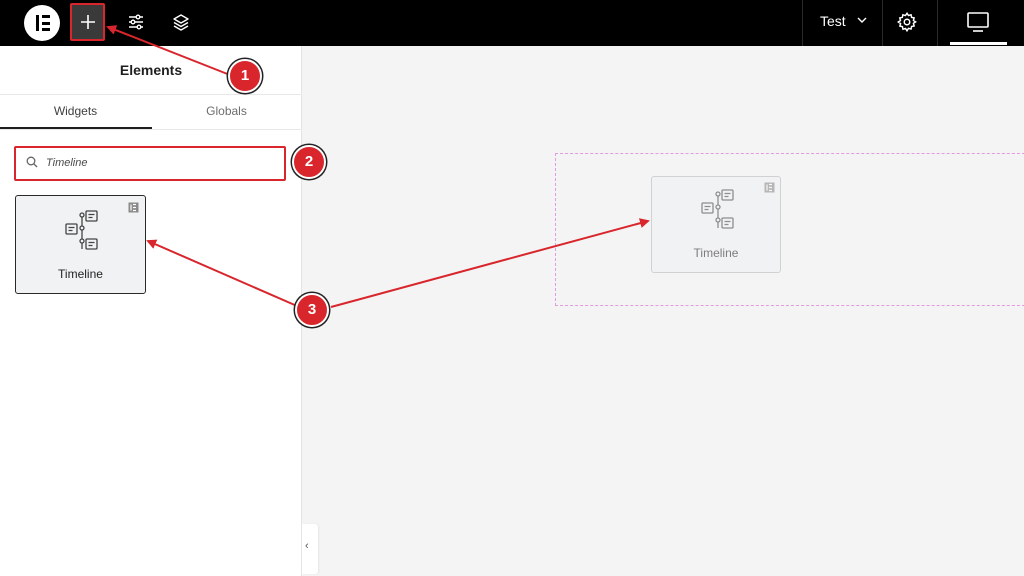  I want to click on widget-timeline: Timeline, so click(80, 244).